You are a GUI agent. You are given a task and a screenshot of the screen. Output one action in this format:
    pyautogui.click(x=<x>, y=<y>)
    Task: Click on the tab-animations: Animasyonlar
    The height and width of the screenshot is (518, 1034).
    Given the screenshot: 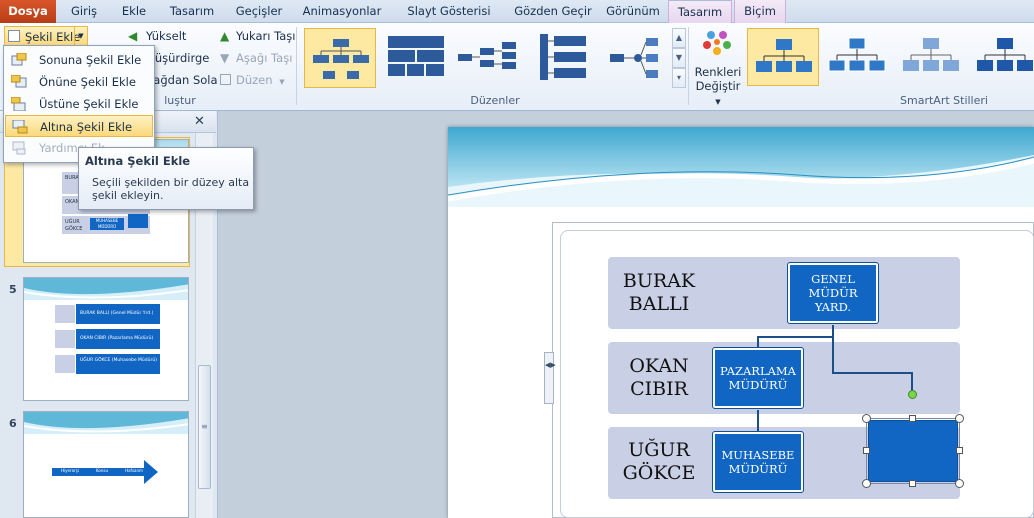 What is the action you would take?
    pyautogui.click(x=342, y=11)
    